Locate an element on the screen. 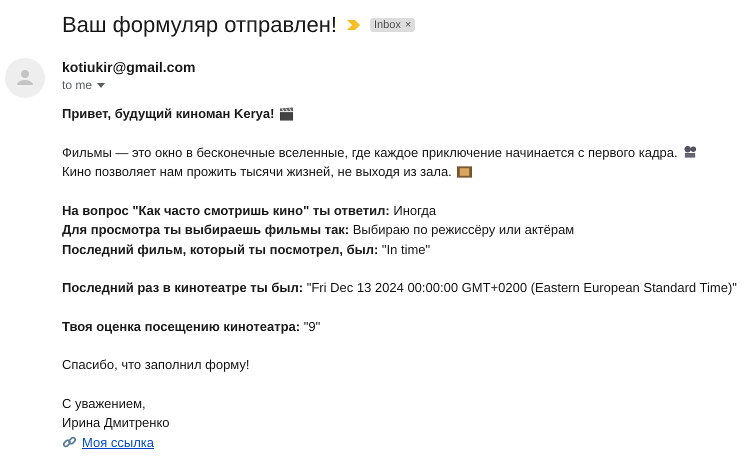 This screenshot has width=746, height=471. link-icon is located at coordinates (69, 442).